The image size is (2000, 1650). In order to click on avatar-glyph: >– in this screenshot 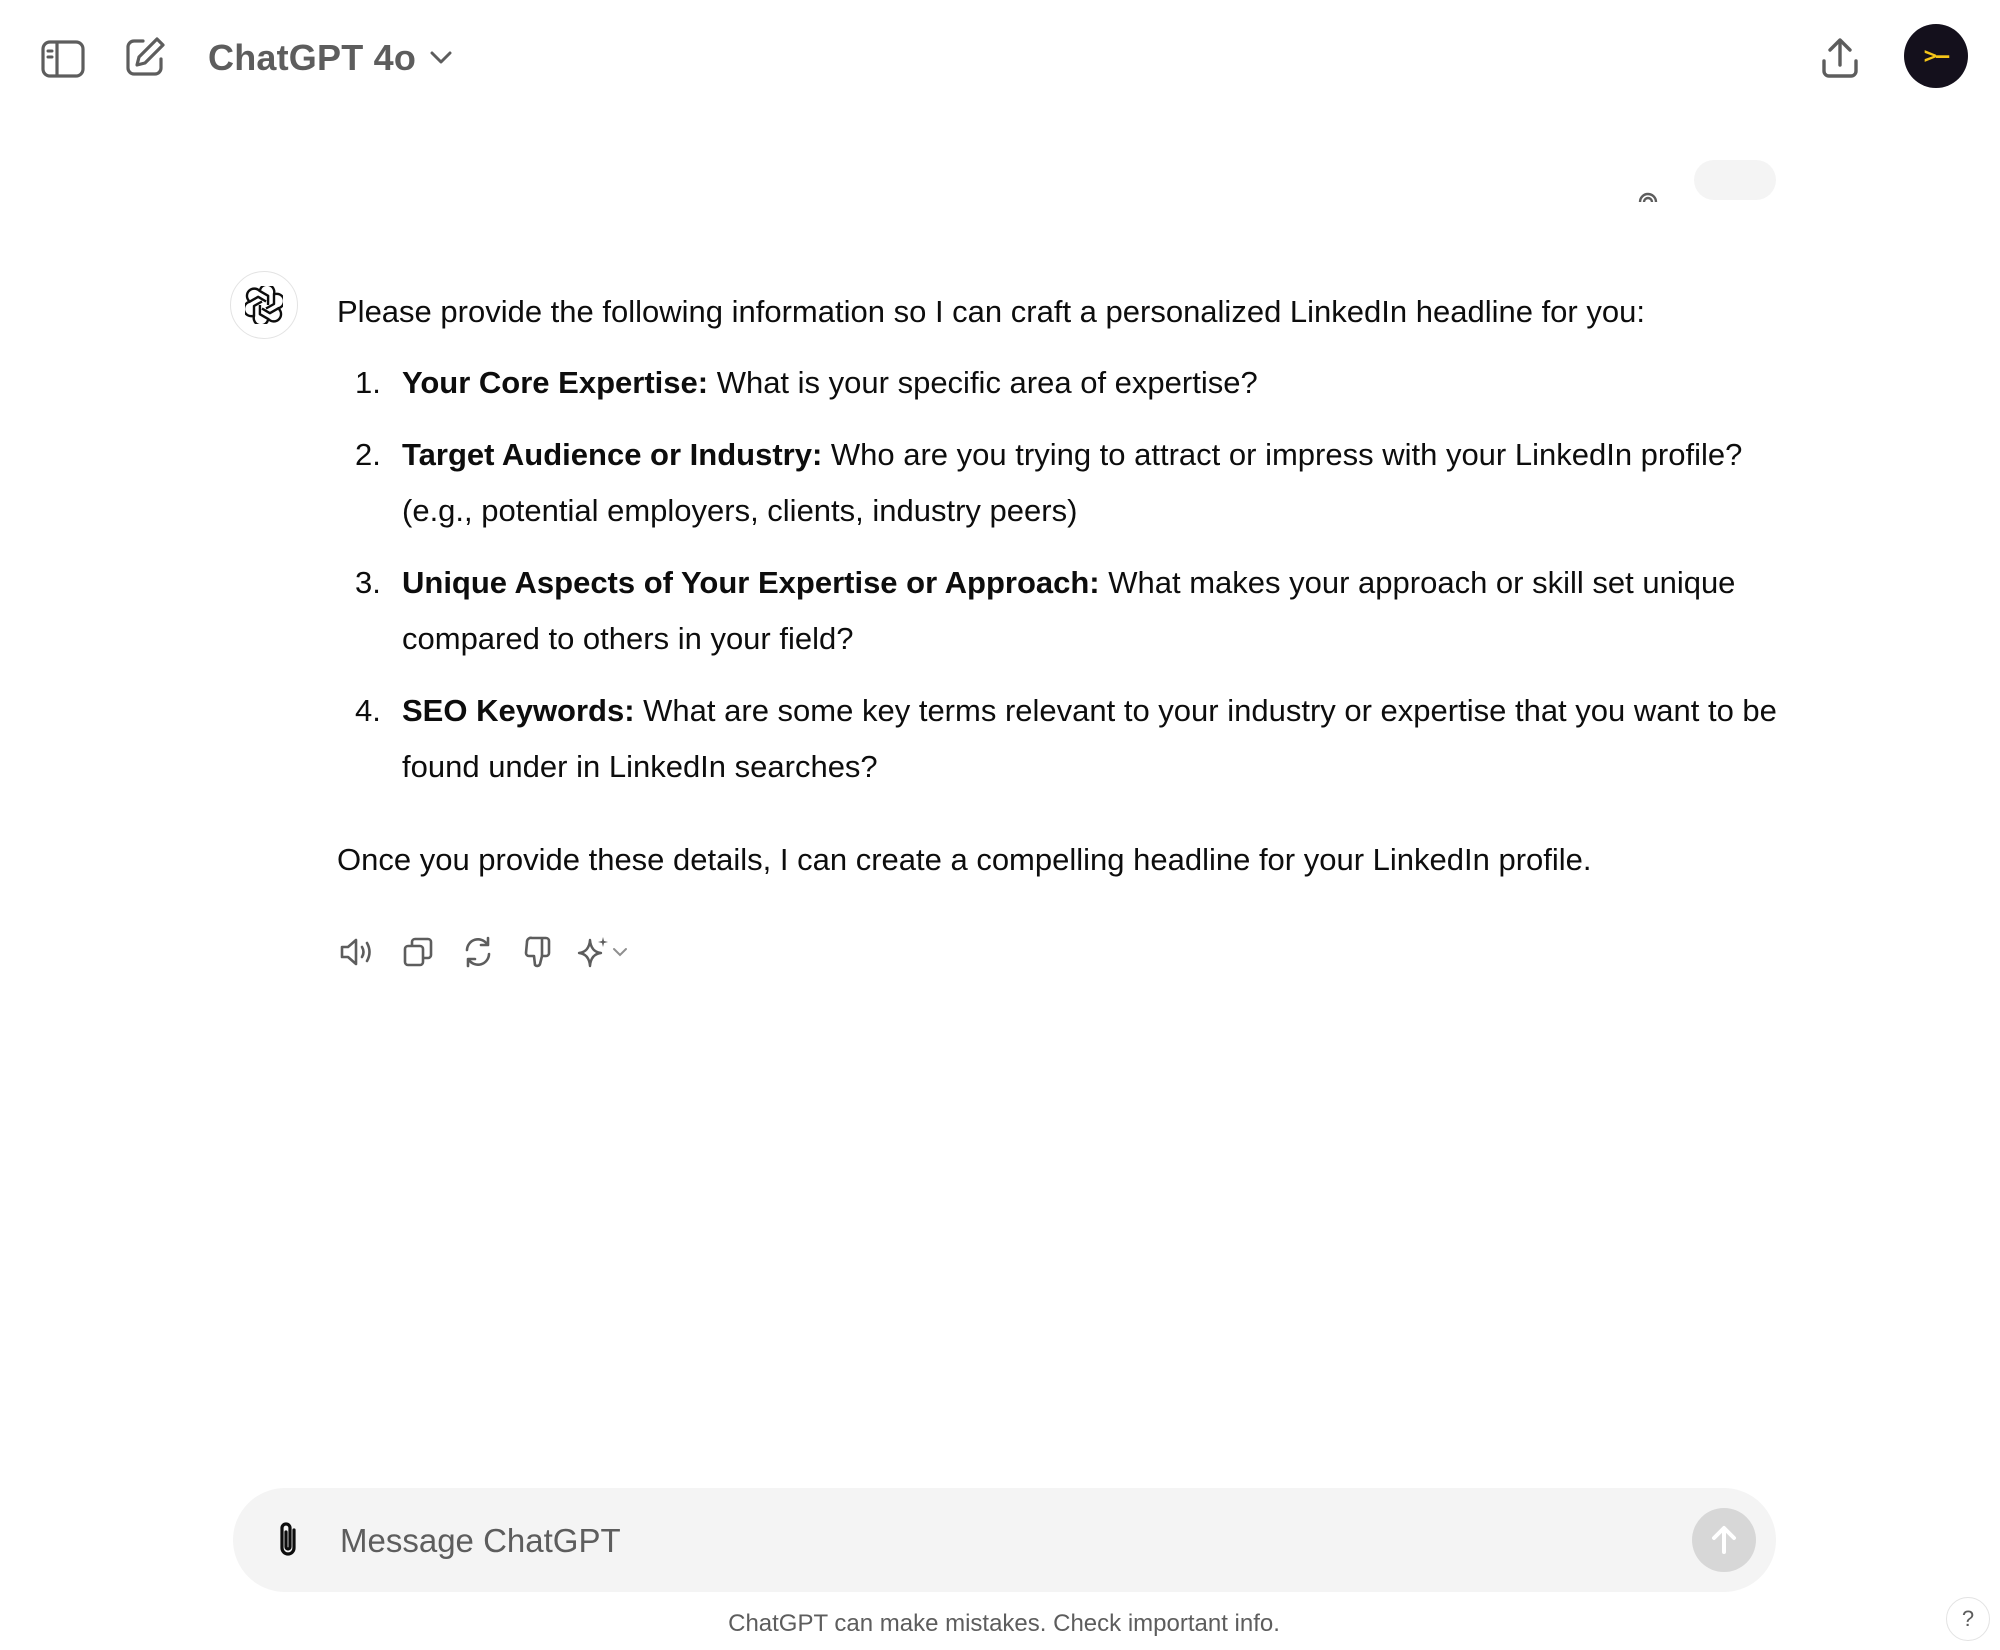, I will do `click(1936, 56)`.